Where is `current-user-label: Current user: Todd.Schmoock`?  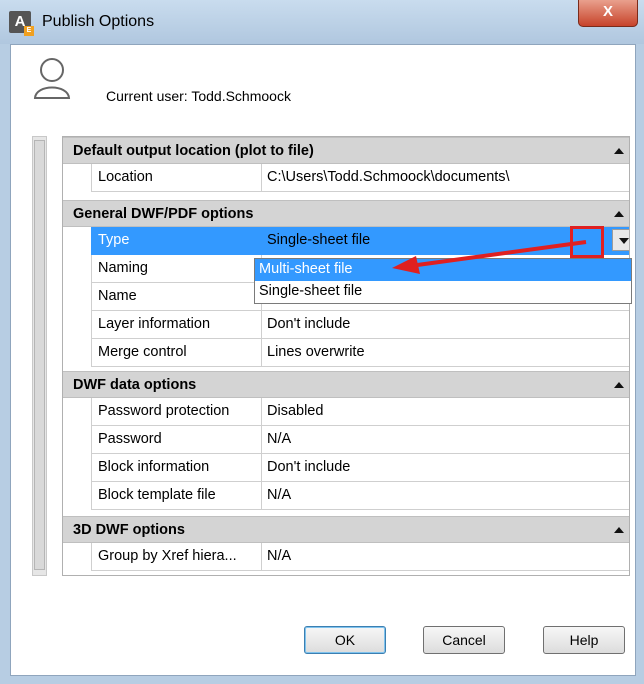
current-user-label: Current user: Todd.Schmoock is located at coordinates (198, 96).